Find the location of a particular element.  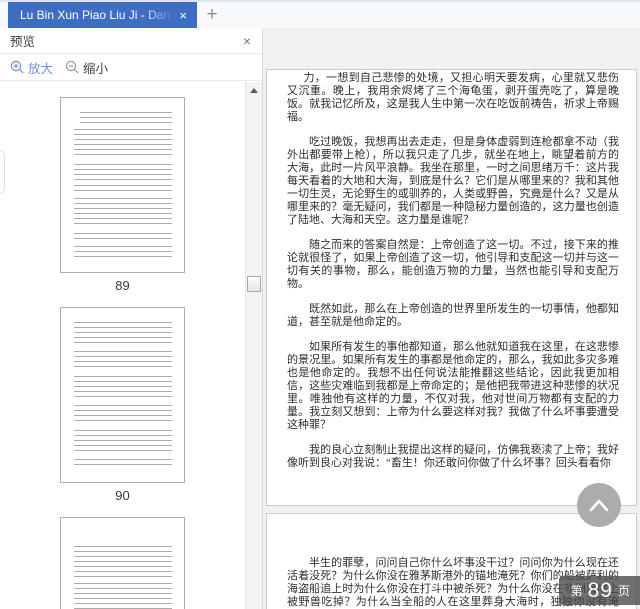

scroll-to-top-button is located at coordinates (599, 505).